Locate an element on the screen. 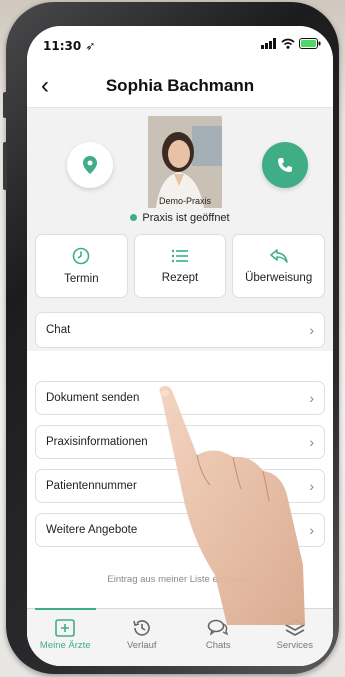  menu-item-label: Patientennummer is located at coordinates (91, 486).